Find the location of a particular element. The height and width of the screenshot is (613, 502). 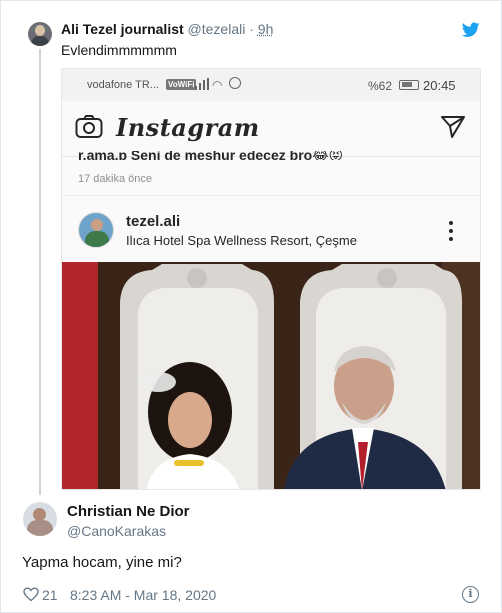

reply-author-avatar is located at coordinates (40, 519).